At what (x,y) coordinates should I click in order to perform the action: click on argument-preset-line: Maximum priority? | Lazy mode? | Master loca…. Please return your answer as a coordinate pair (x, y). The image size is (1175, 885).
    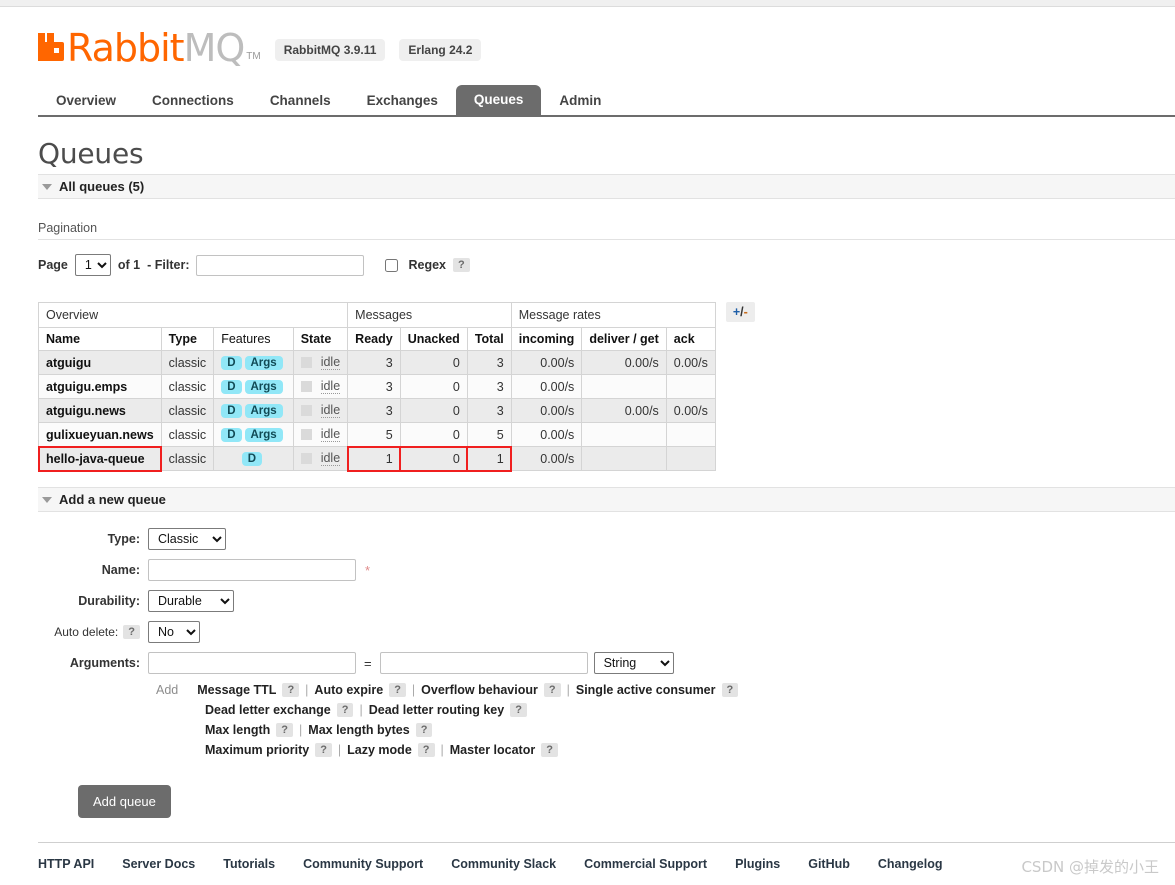
    Looking at the image, I should click on (665, 750).